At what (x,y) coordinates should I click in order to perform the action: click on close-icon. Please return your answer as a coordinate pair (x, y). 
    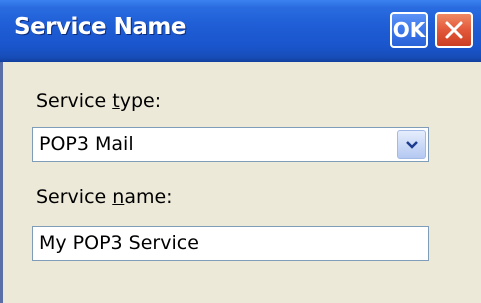
    Looking at the image, I should click on (454, 30).